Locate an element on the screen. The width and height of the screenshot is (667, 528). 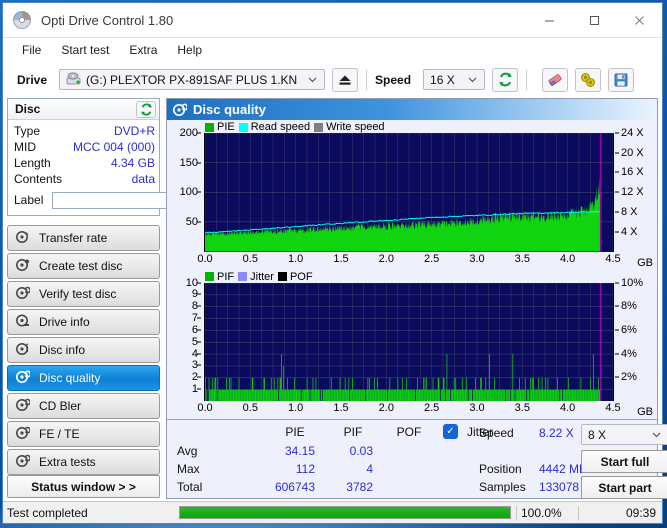
stats-max-pif: 4 is located at coordinates (369, 469).